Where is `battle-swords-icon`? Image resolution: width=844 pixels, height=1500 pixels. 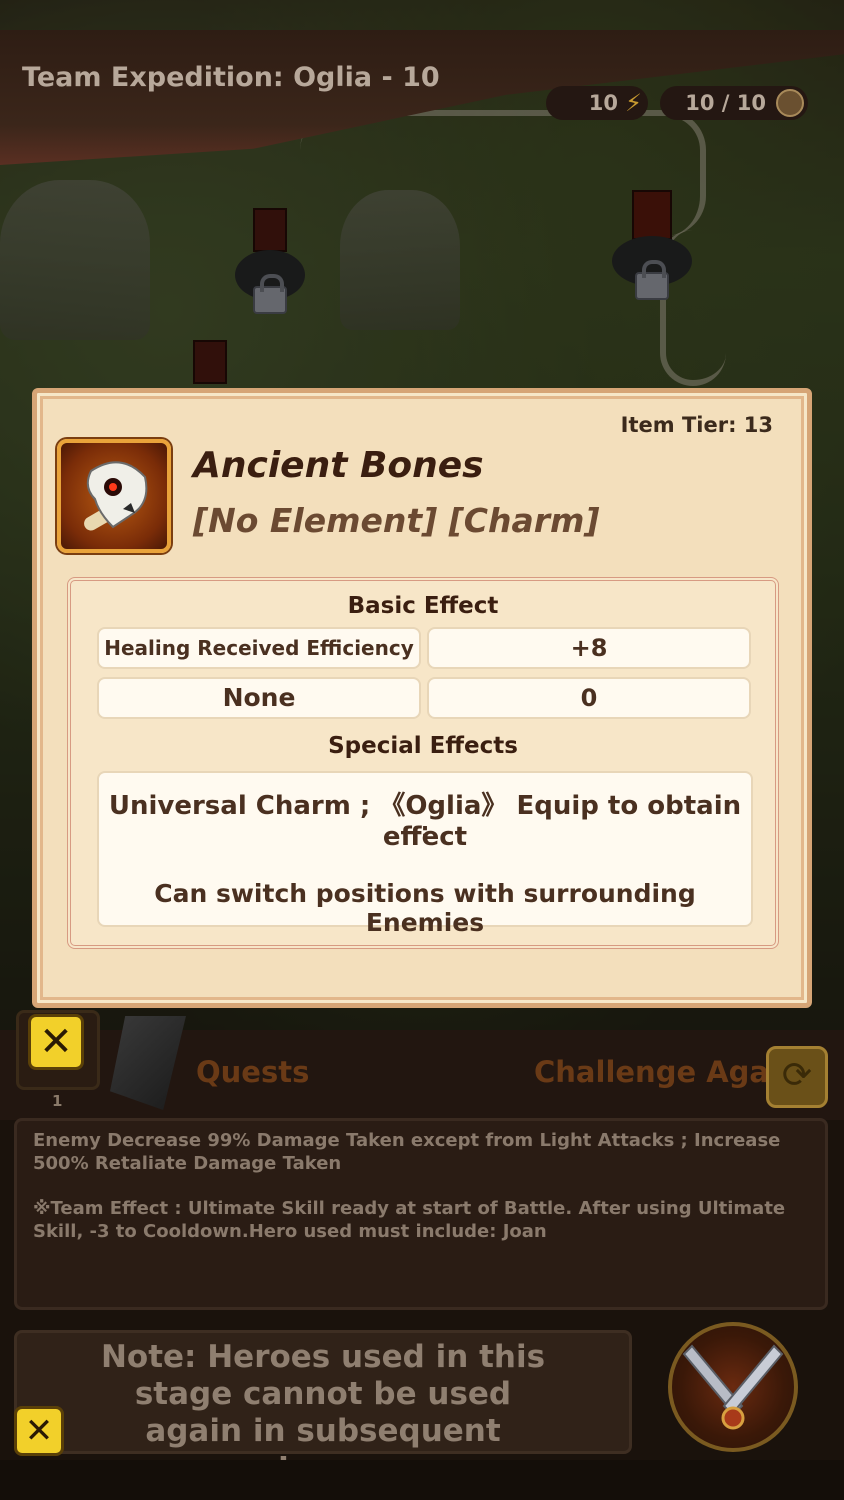 battle-swords-icon is located at coordinates (733, 1387).